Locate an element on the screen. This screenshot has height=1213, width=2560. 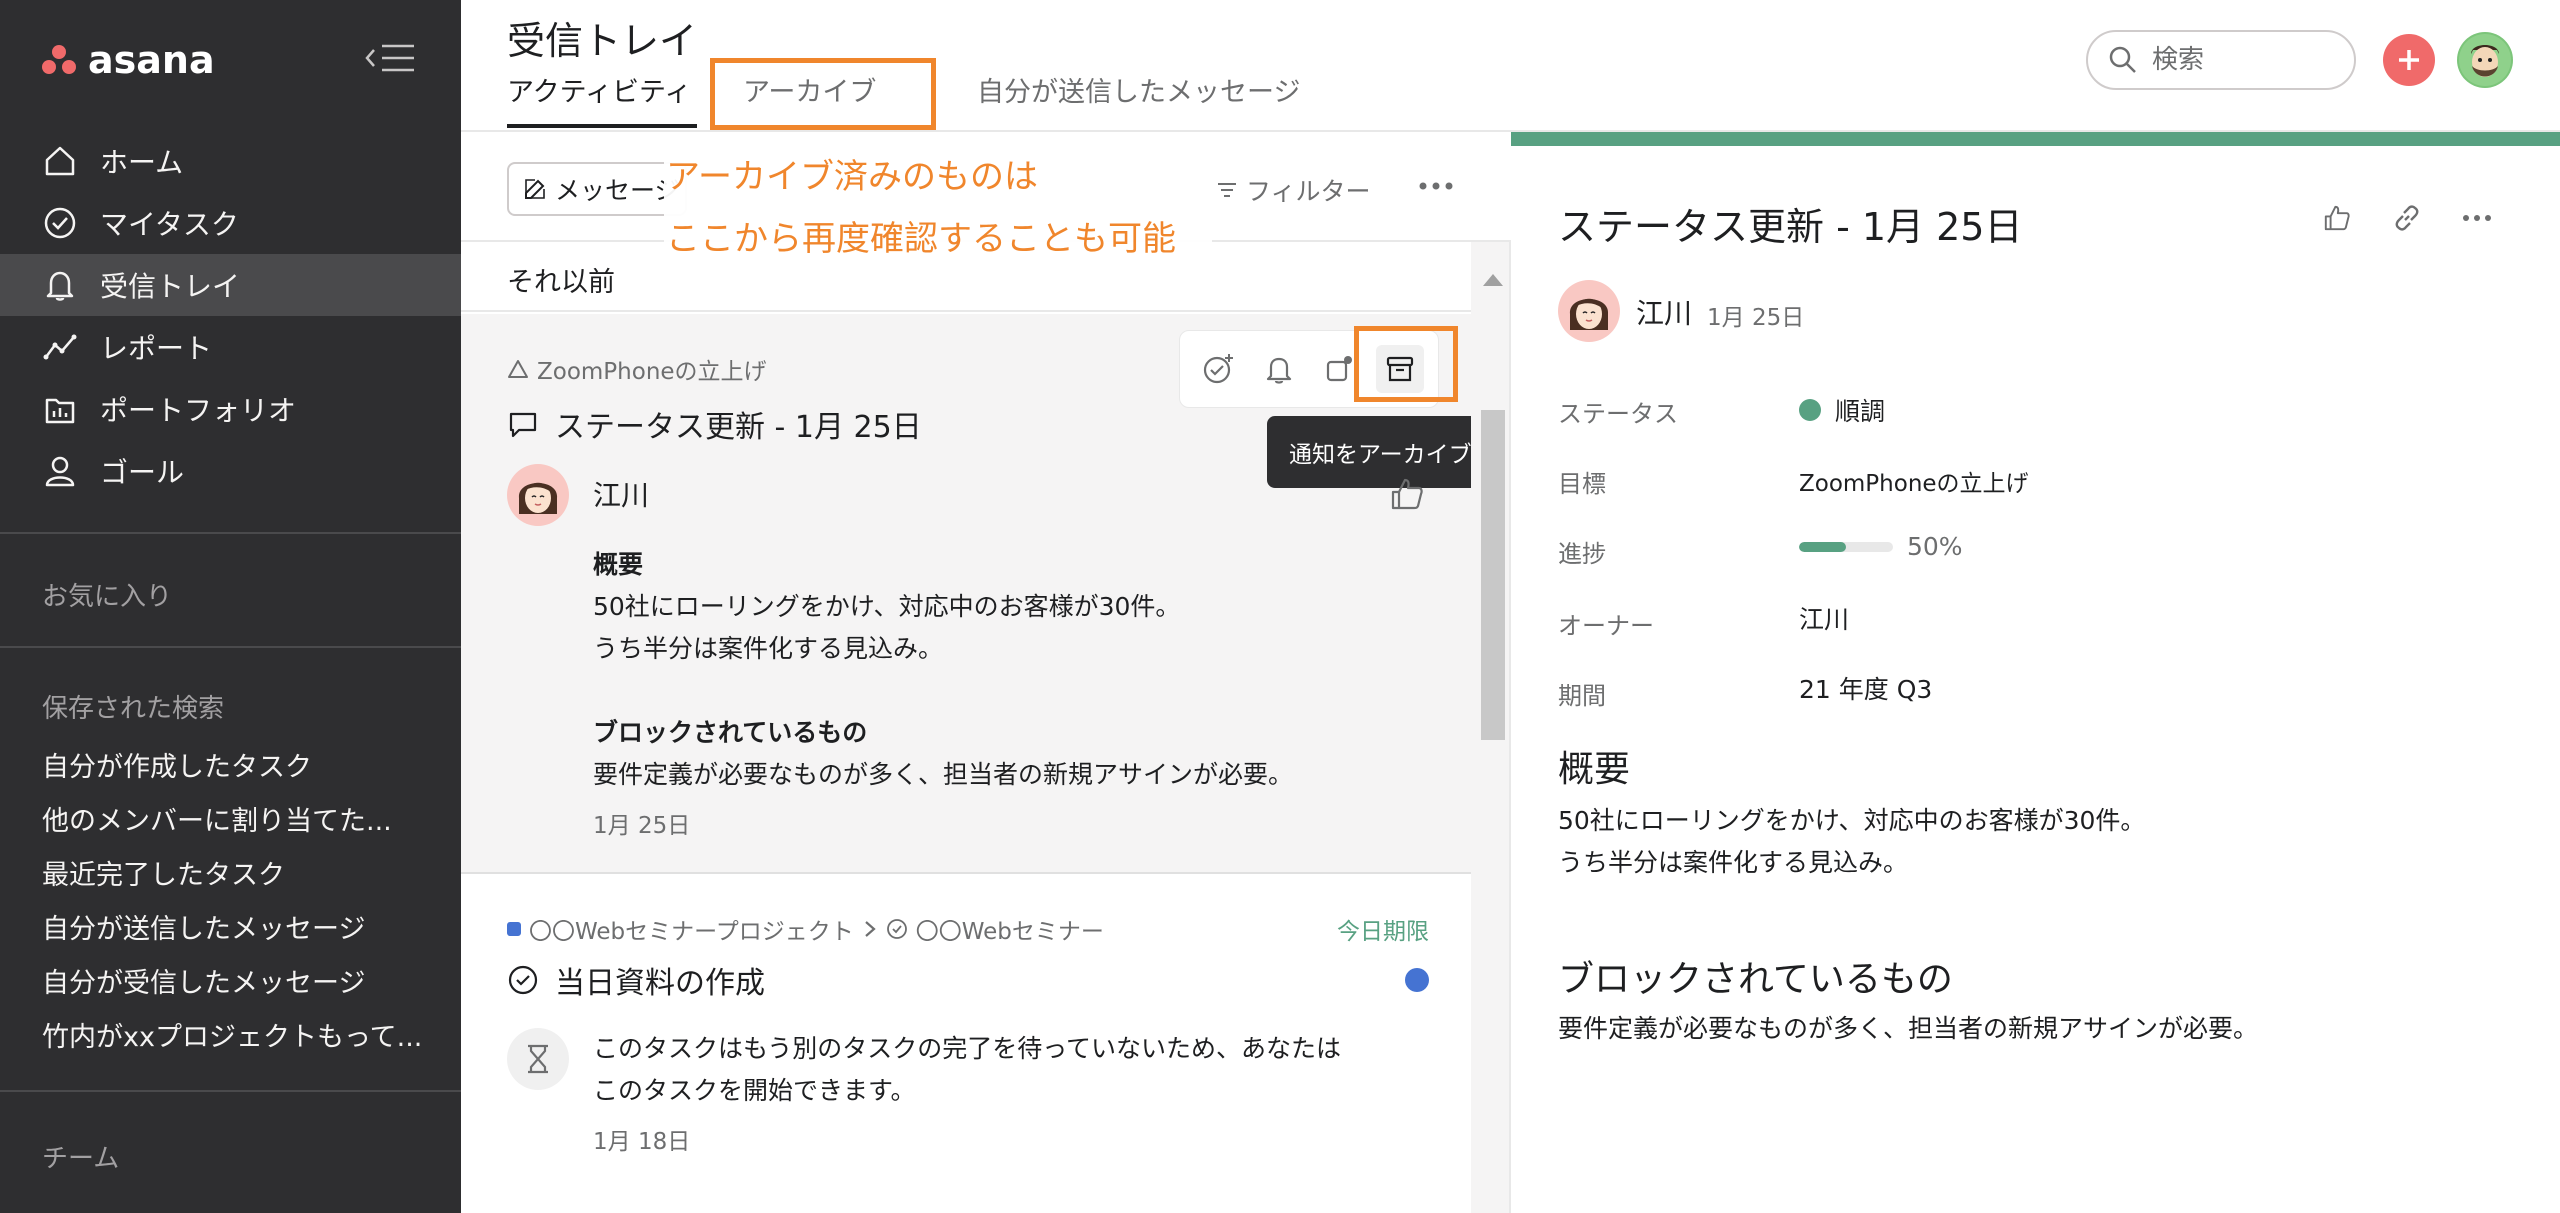
link-icon is located at coordinates (2407, 218).